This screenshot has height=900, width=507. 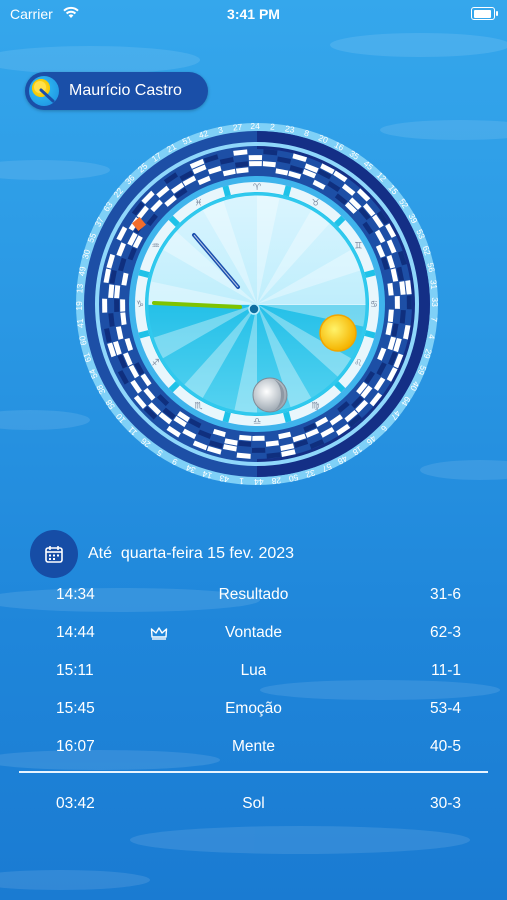 I want to click on zodiac-glyph: ♍, so click(x=315, y=406).